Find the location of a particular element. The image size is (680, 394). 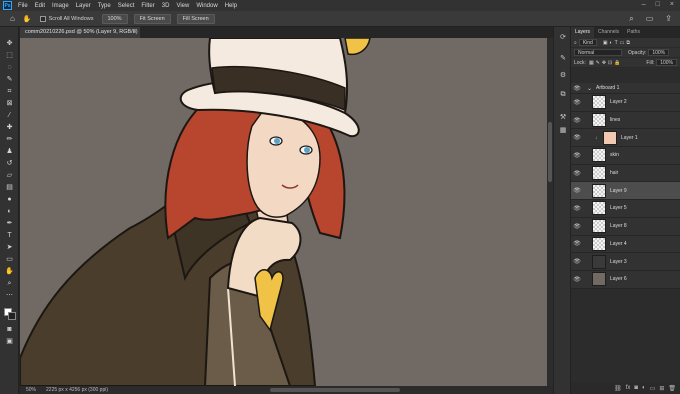

background-color-swatch is located at coordinates (12, 316).